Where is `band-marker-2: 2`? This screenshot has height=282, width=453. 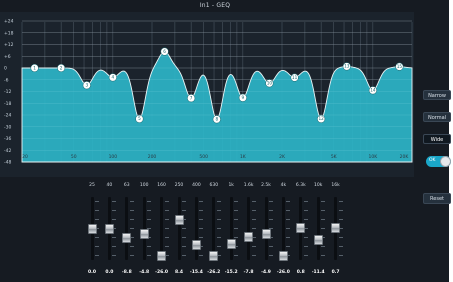
band-marker-2: 2 is located at coordinates (61, 68).